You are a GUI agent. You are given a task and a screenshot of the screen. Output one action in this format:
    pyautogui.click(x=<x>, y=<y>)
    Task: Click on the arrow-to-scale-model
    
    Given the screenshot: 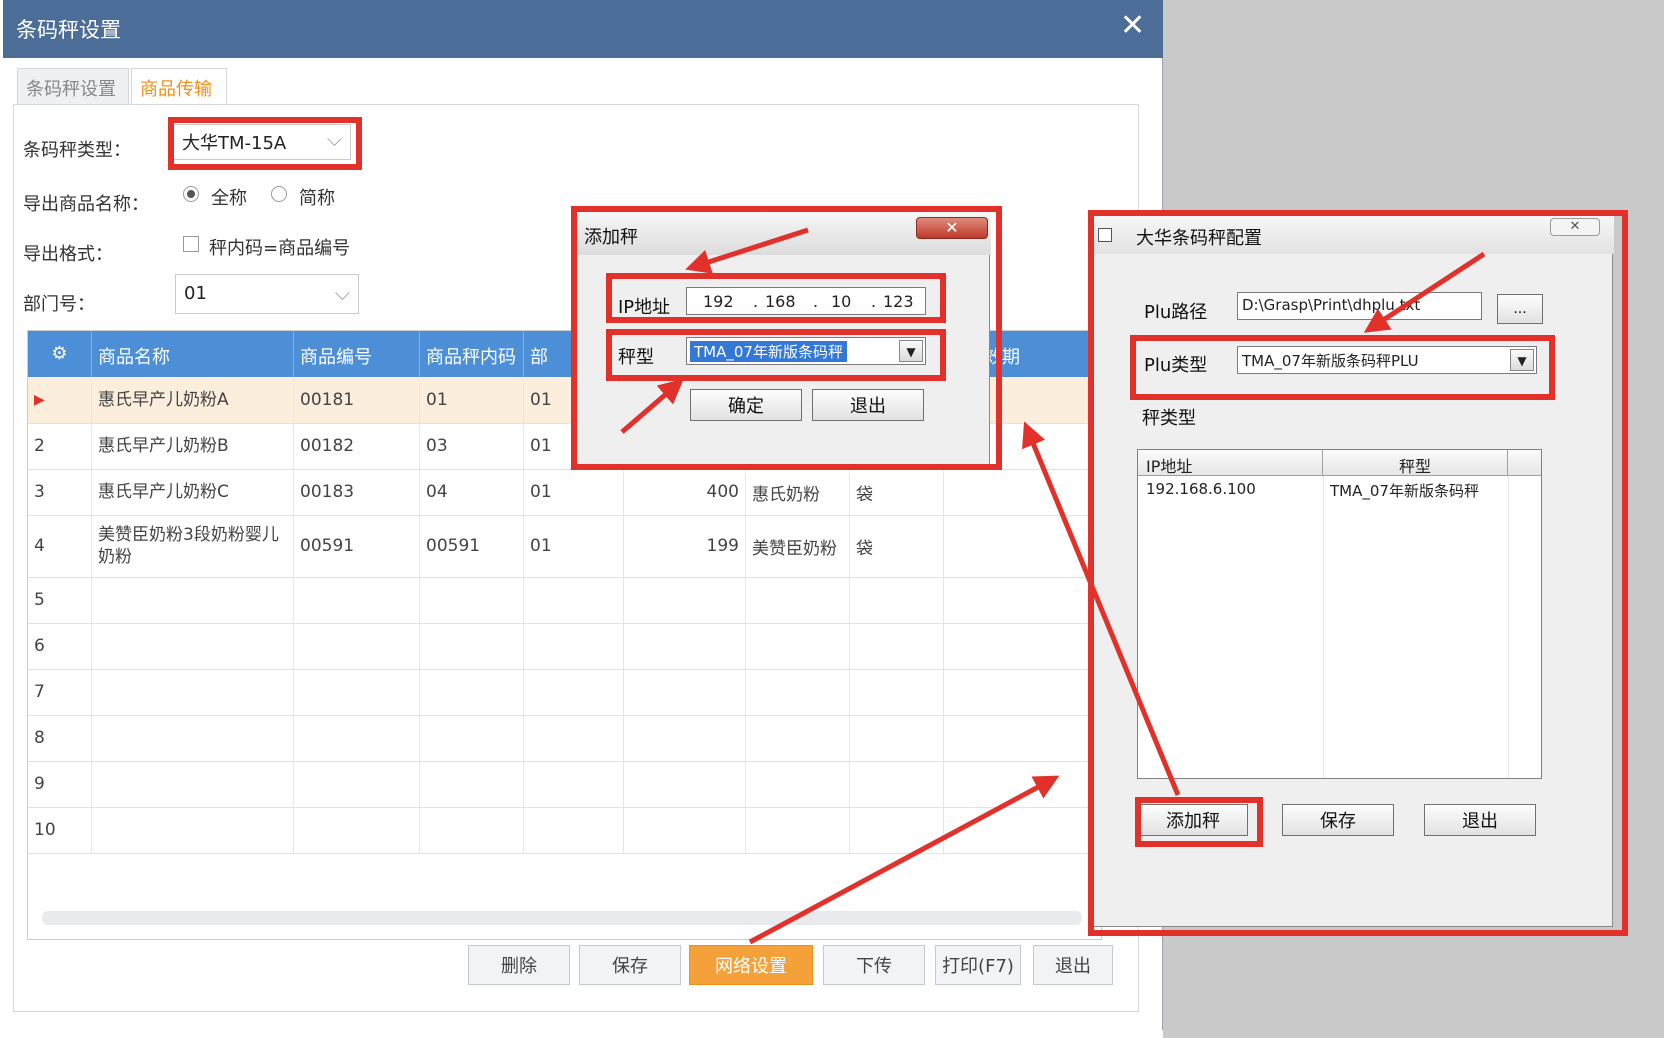 What is the action you would take?
    pyautogui.click(x=652, y=406)
    